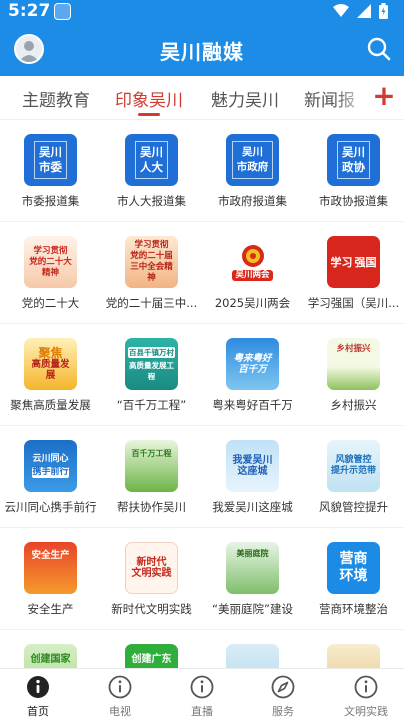  What do you see at coordinates (353, 405) in the screenshot?
I see `grid-item-label: 乡村振兴` at bounding box center [353, 405].